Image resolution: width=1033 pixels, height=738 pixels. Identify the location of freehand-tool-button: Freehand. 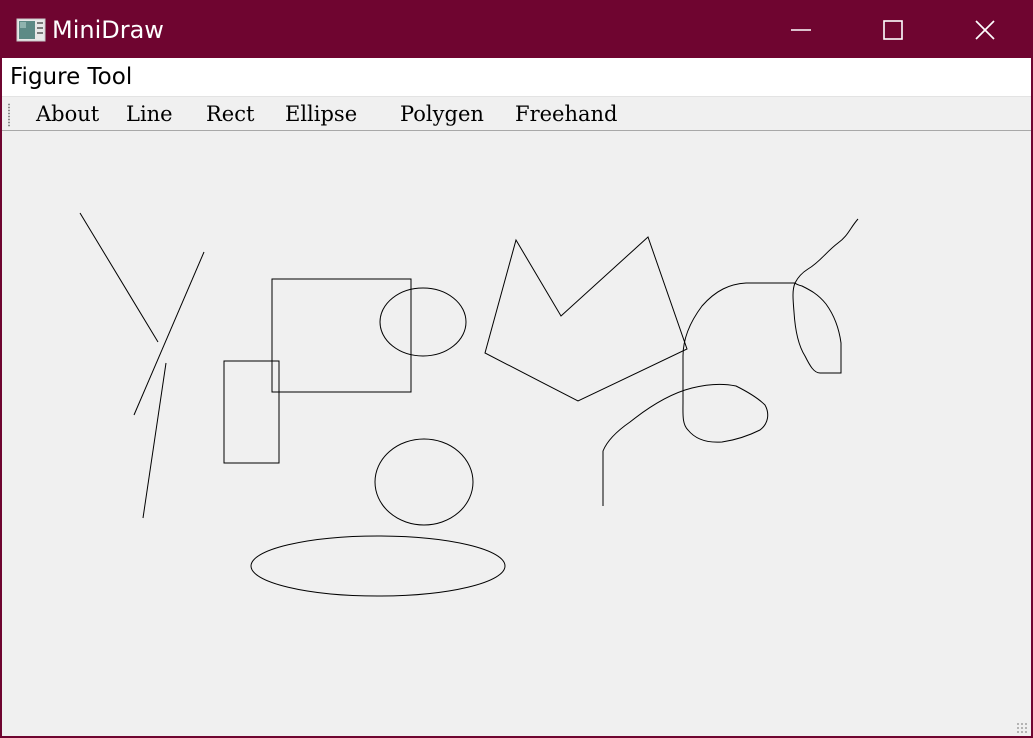
(566, 114).